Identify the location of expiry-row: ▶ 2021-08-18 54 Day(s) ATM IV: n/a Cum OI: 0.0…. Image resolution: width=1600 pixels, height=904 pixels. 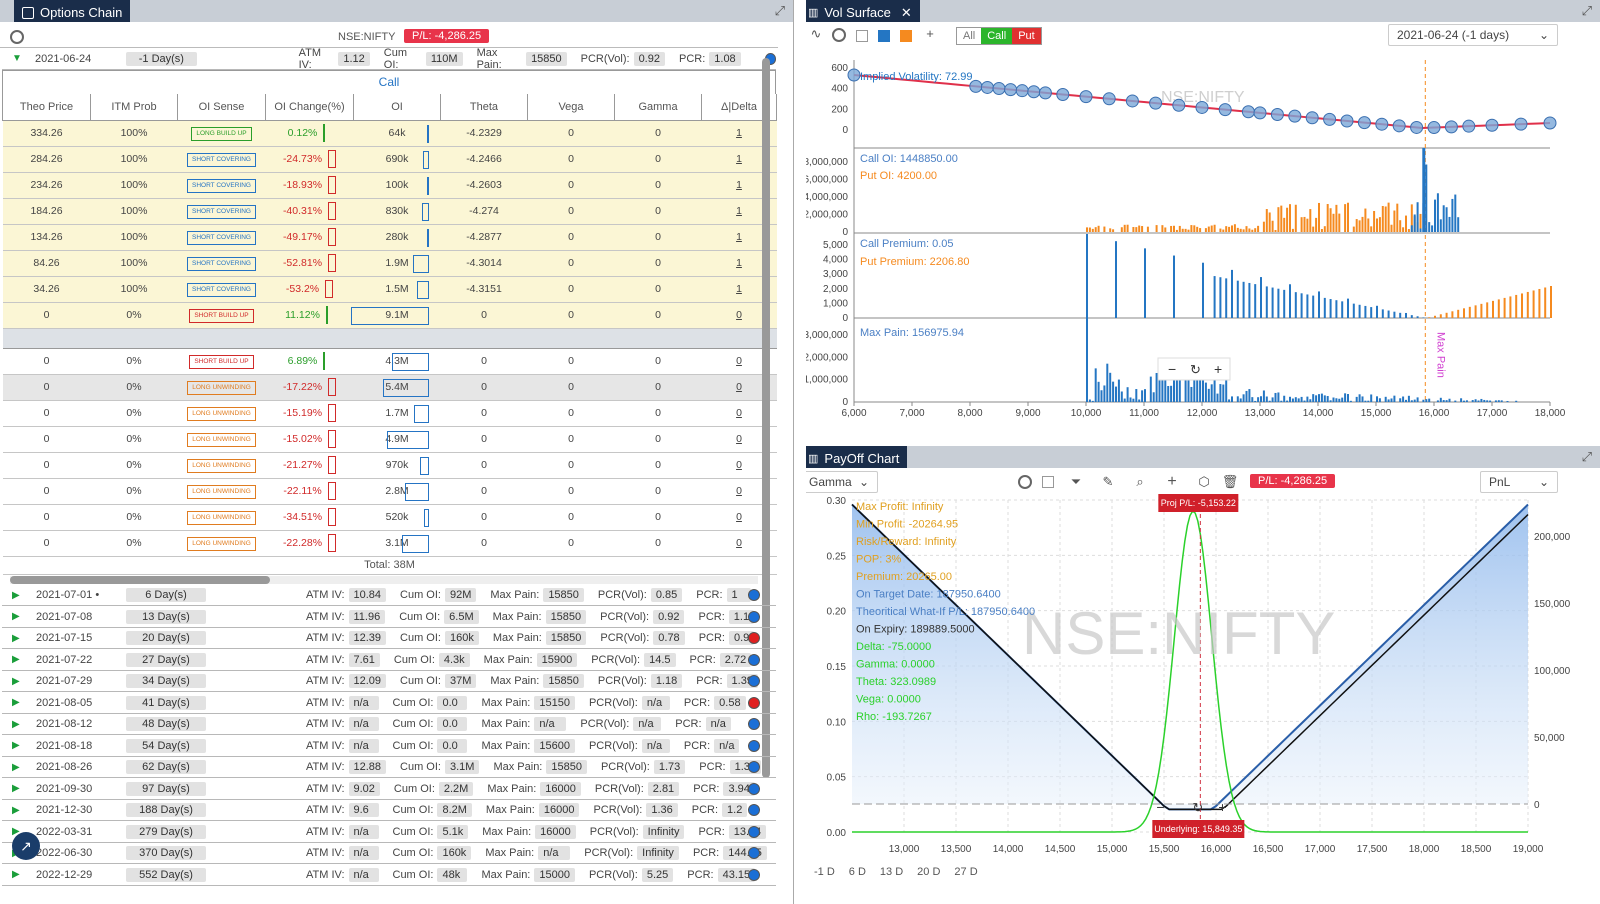
(389, 746).